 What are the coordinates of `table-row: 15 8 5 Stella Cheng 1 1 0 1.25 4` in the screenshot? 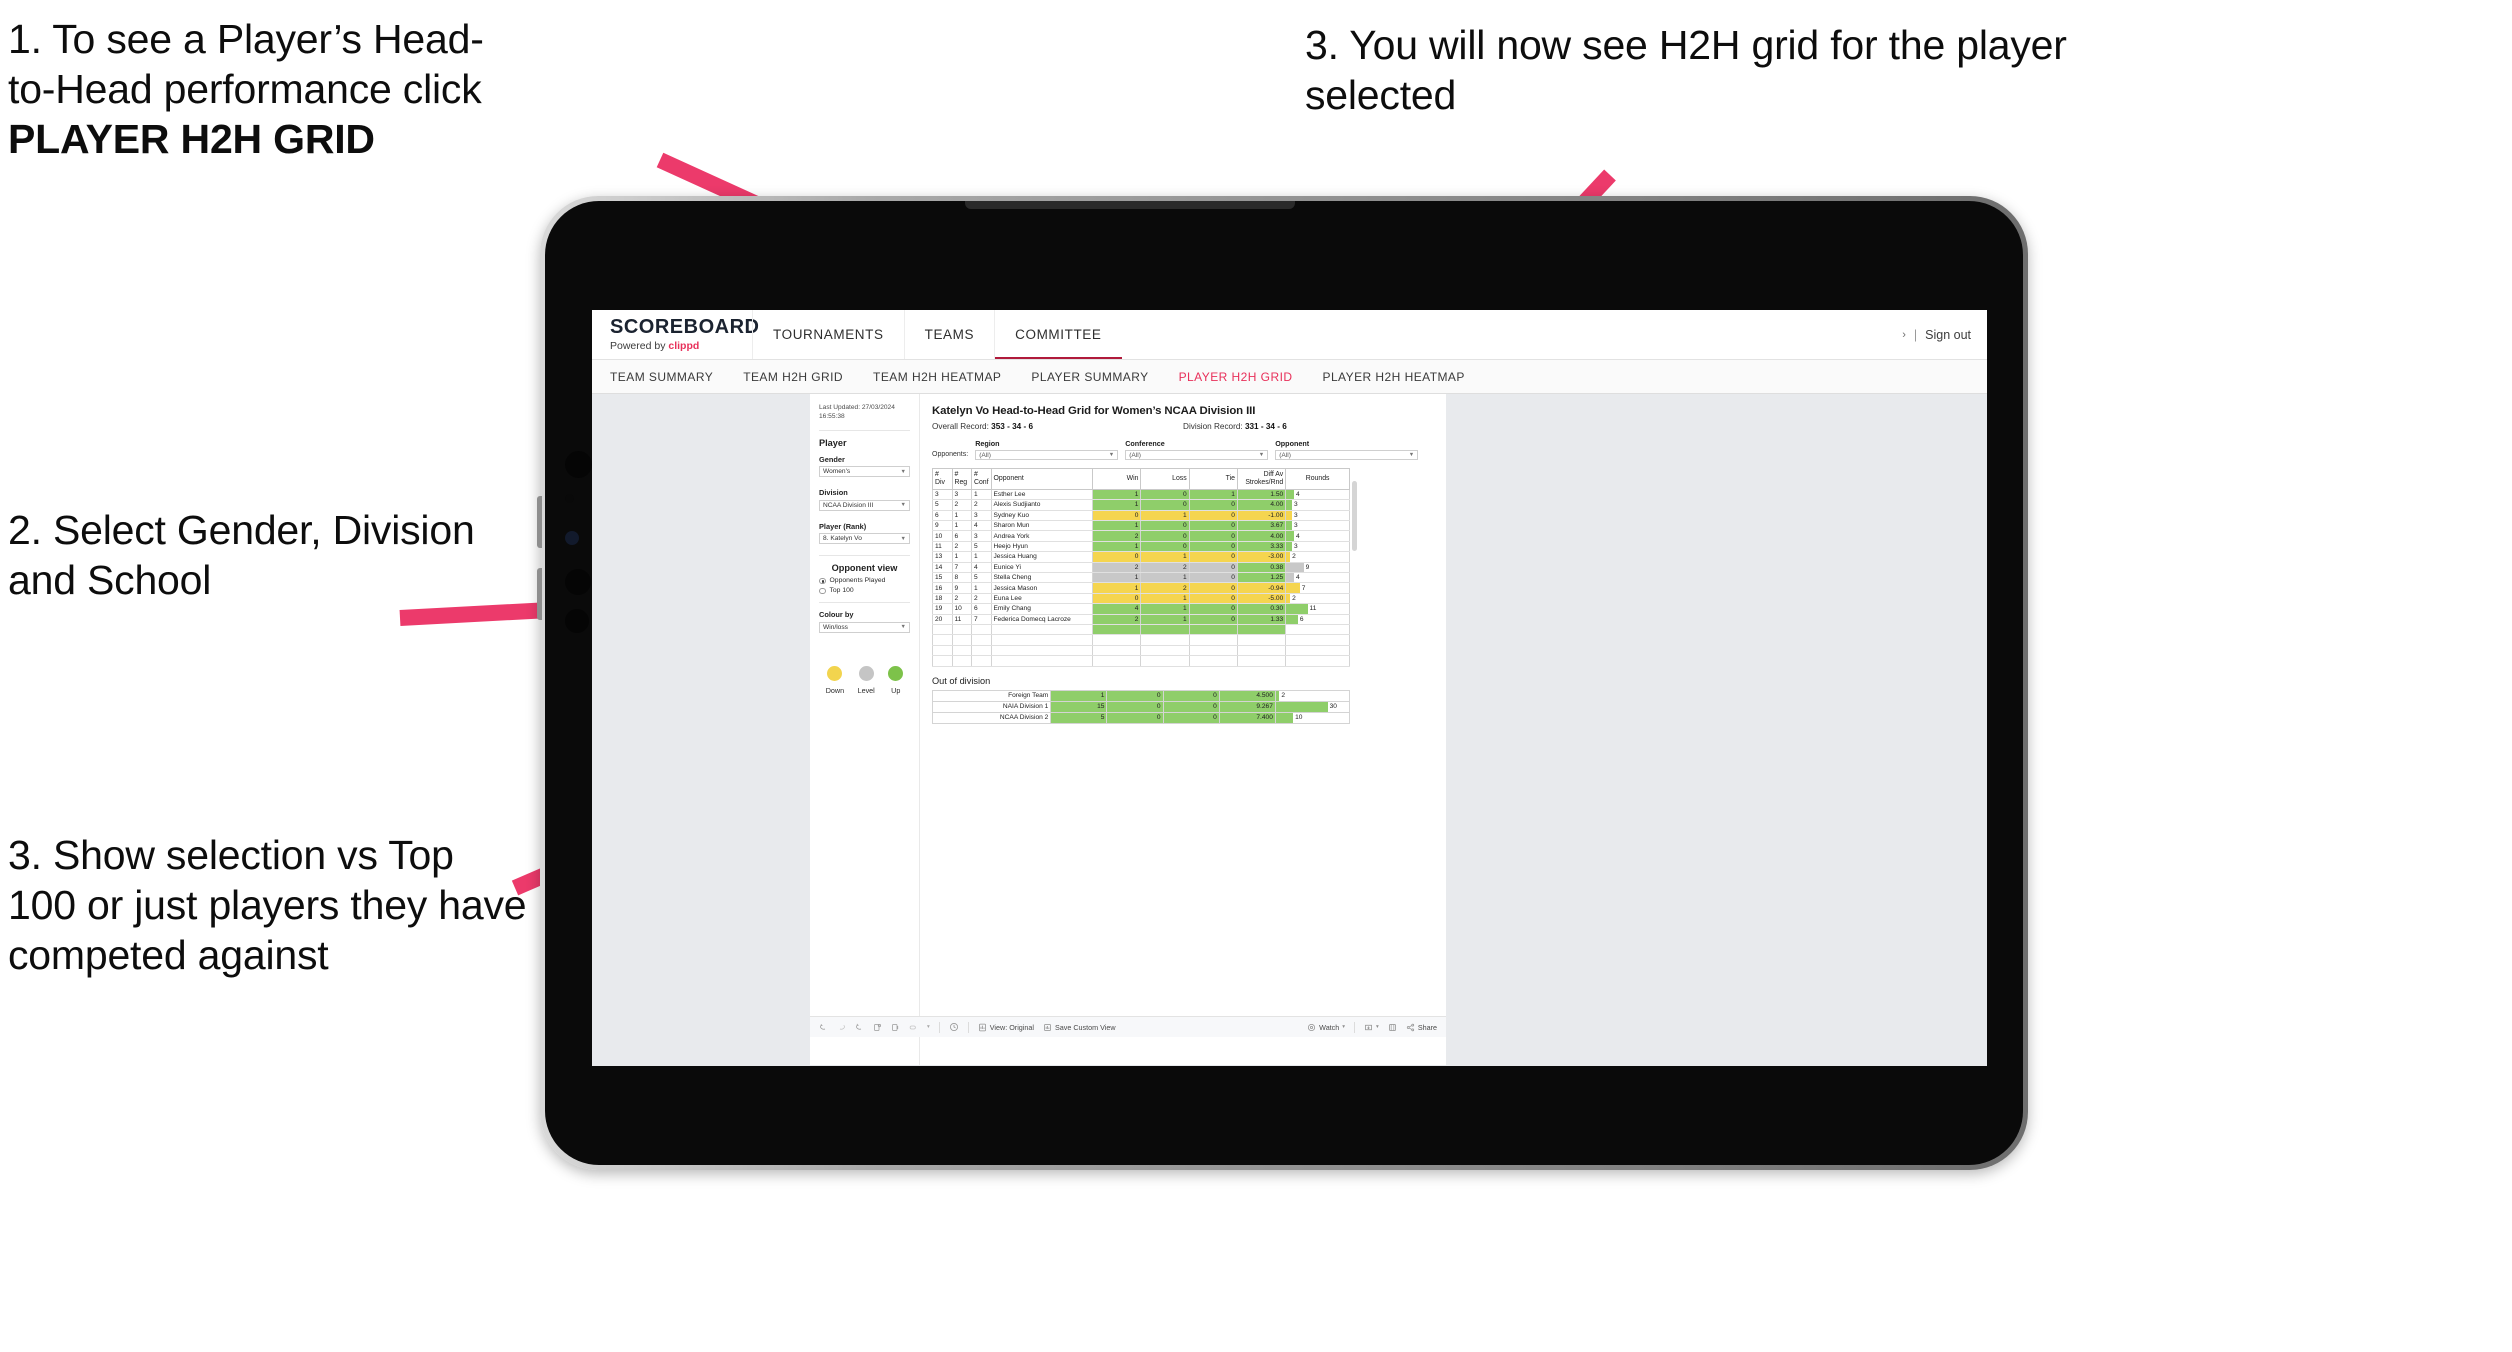 It's located at (1141, 578).